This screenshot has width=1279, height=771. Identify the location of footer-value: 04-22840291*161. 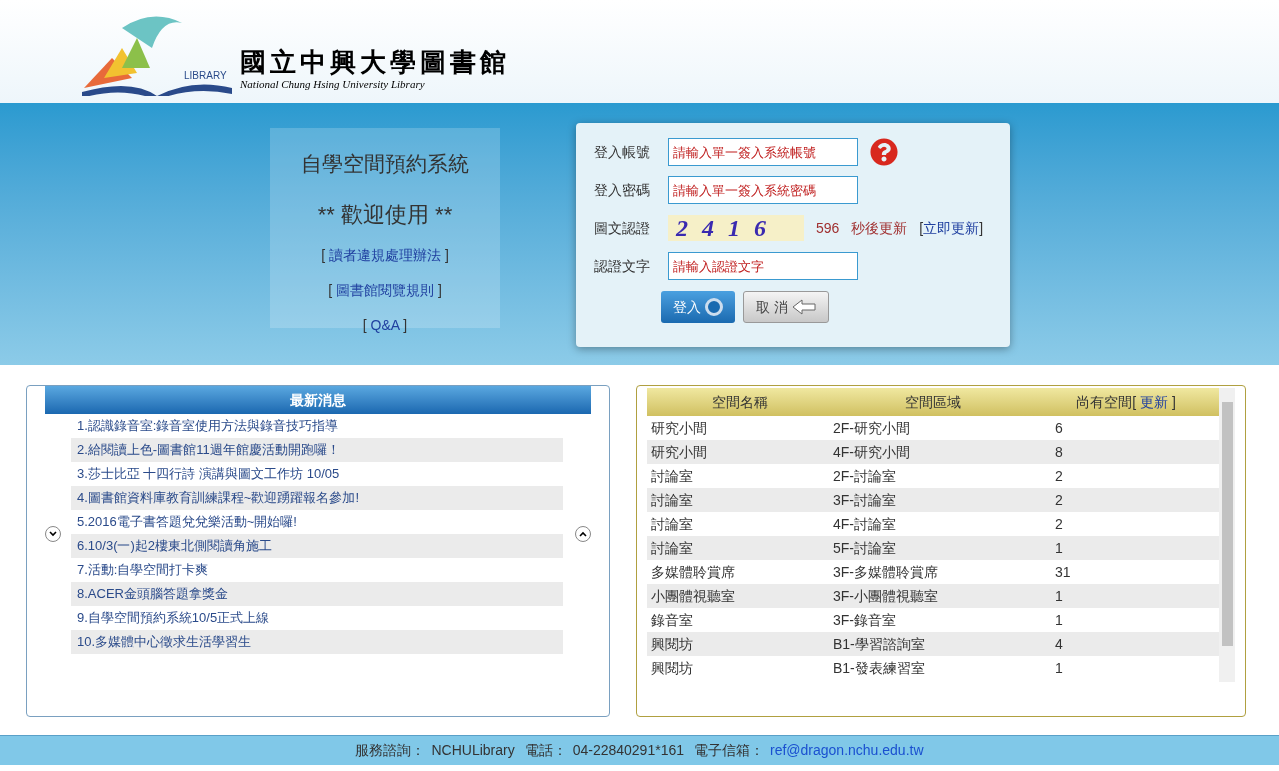
(628, 750).